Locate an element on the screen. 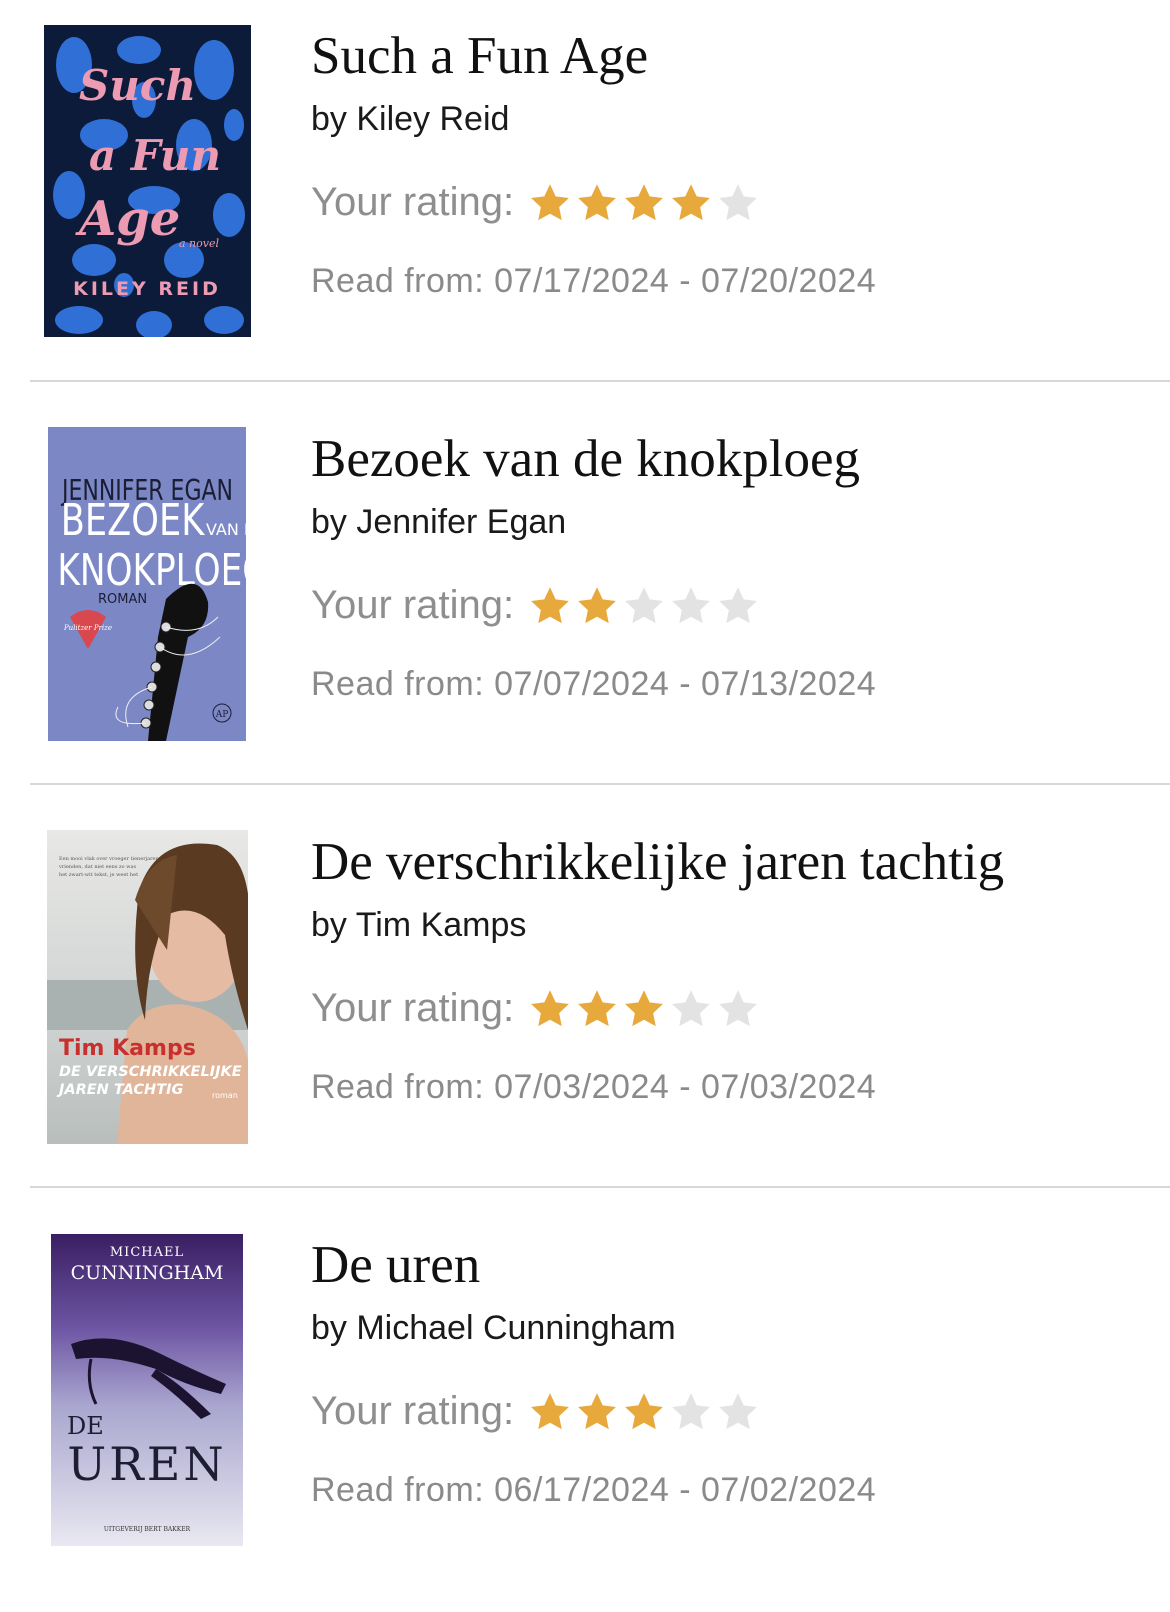 This screenshot has height=1612, width=1170. book-author: by Jennifer Egan is located at coordinates (438, 522).